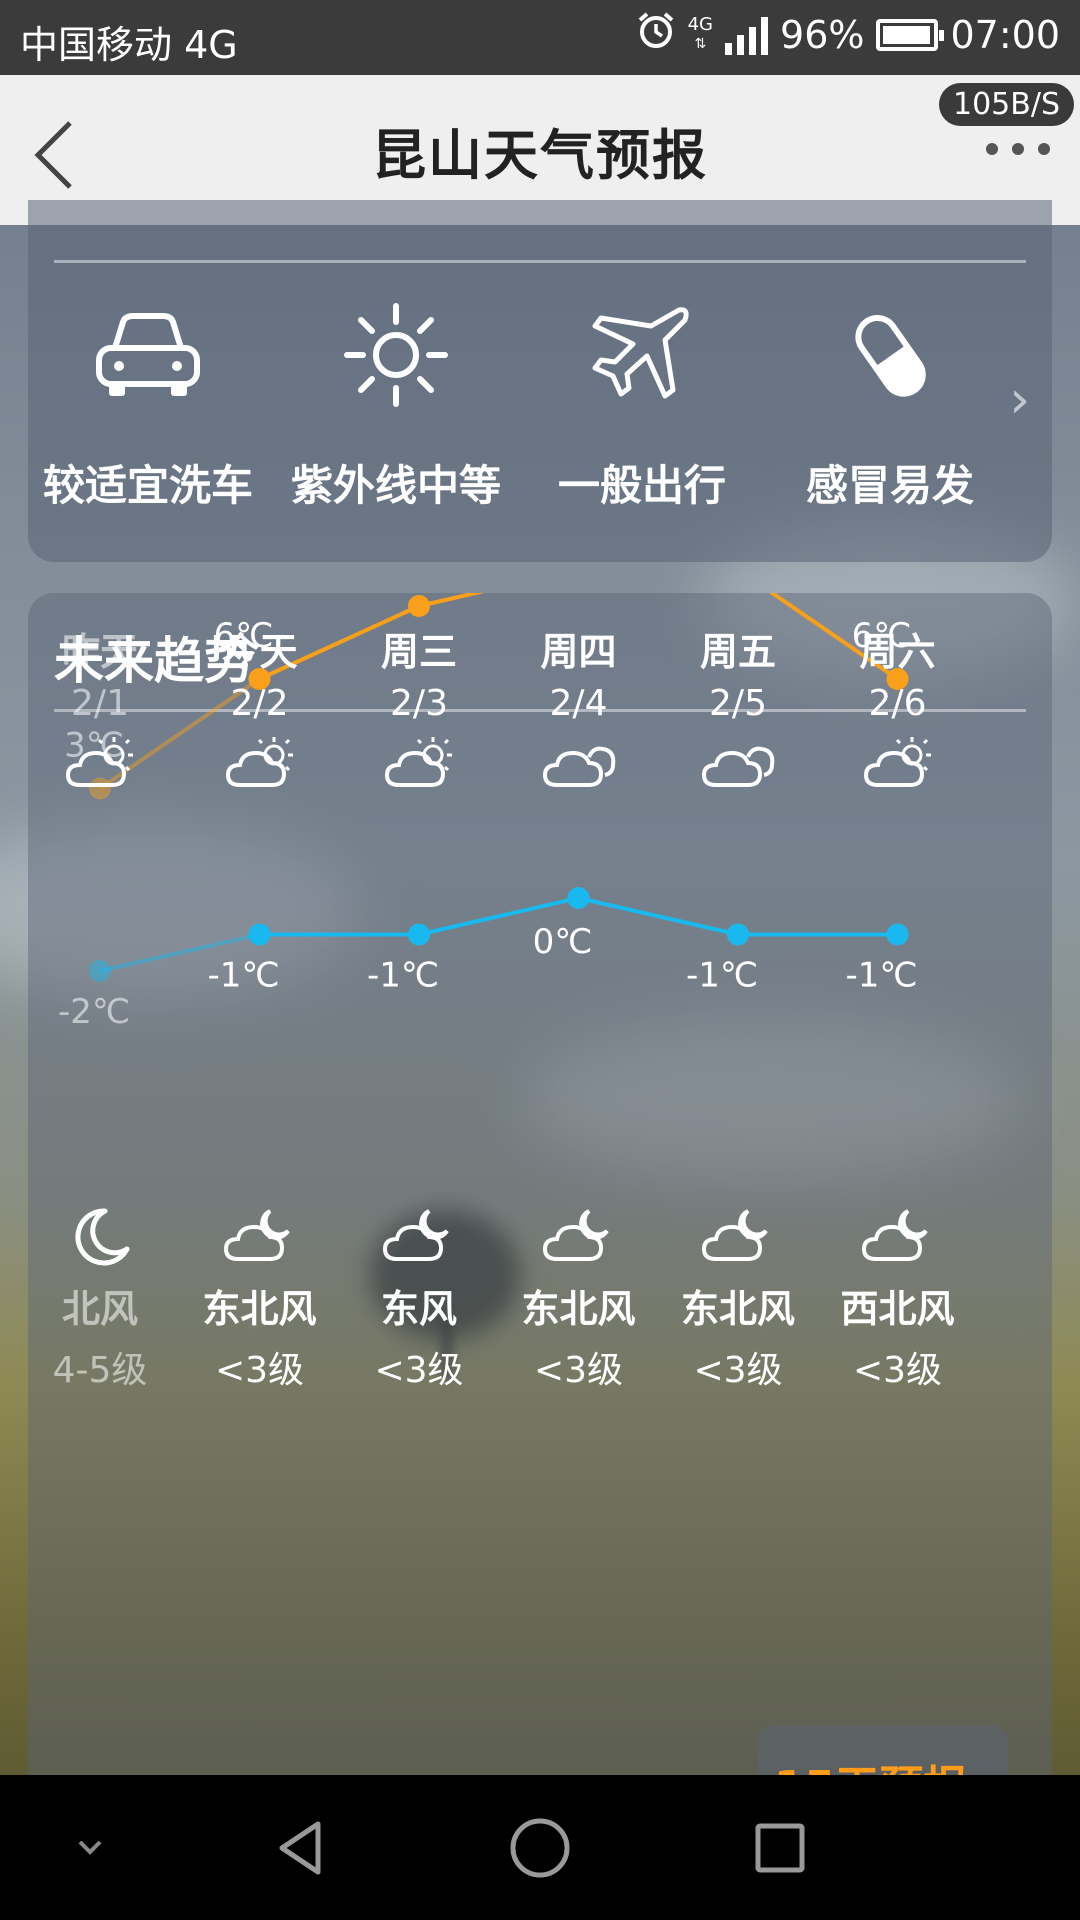 This screenshot has width=1080, height=1920. What do you see at coordinates (99, 652) in the screenshot?
I see `day-label: 昨天` at bounding box center [99, 652].